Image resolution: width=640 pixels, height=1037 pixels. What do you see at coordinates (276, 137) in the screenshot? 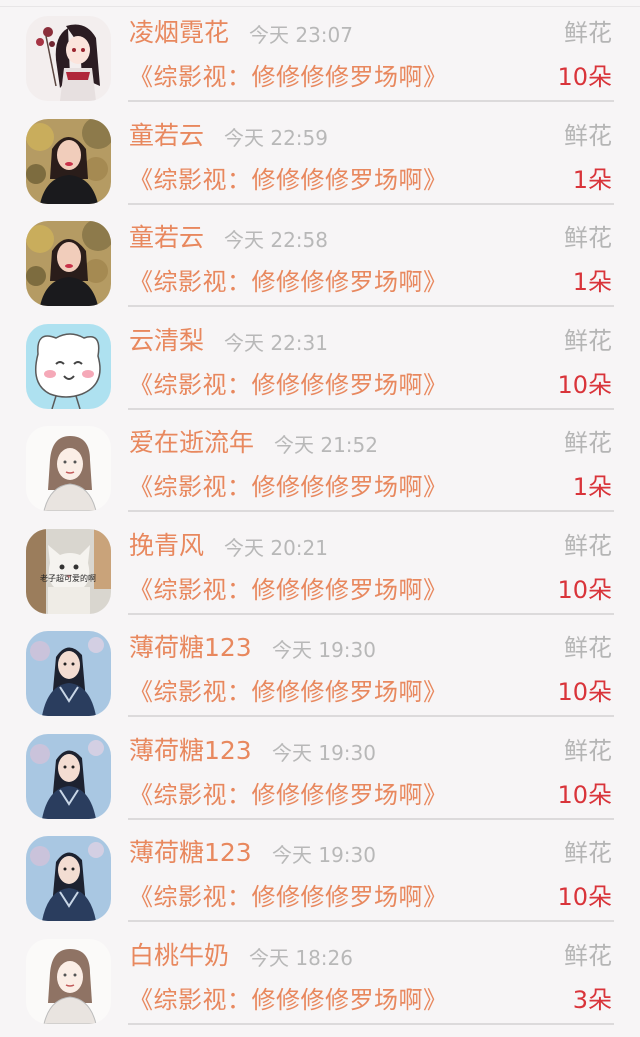
I see `gift-time: 今天 22:59` at bounding box center [276, 137].